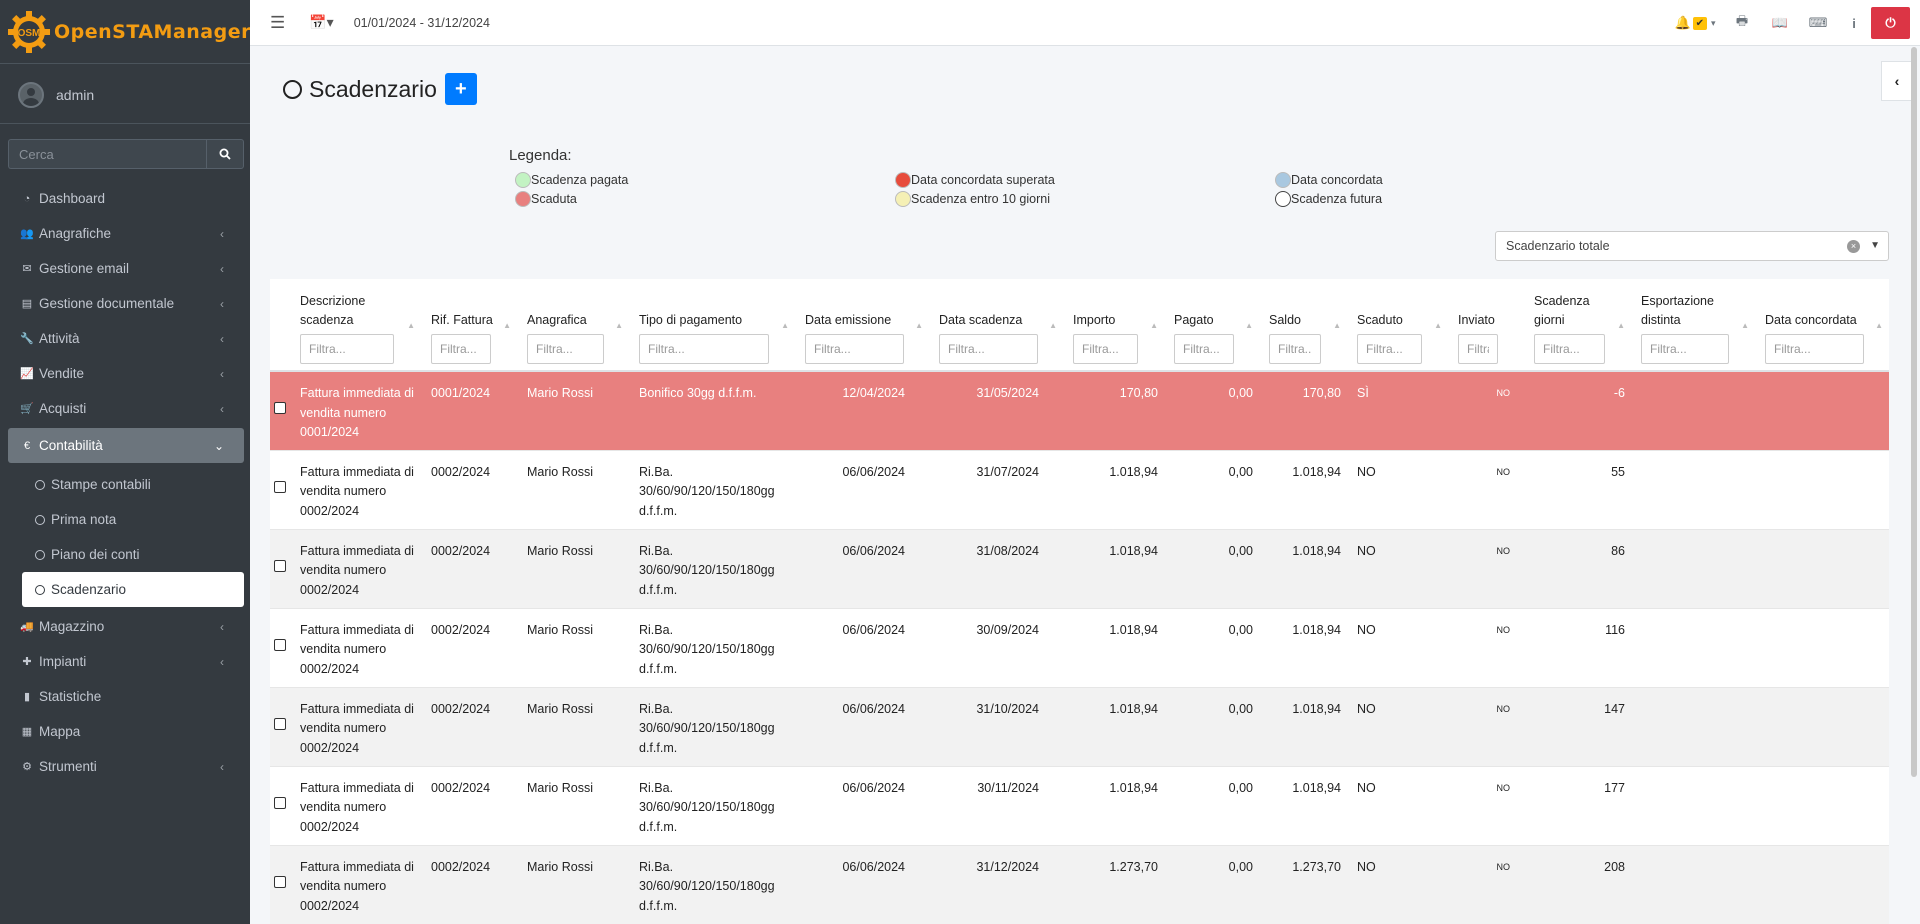 This screenshot has height=924, width=1920. I want to click on nav-anagrafiche: 👥 Anagrafiche ‹, so click(122, 233).